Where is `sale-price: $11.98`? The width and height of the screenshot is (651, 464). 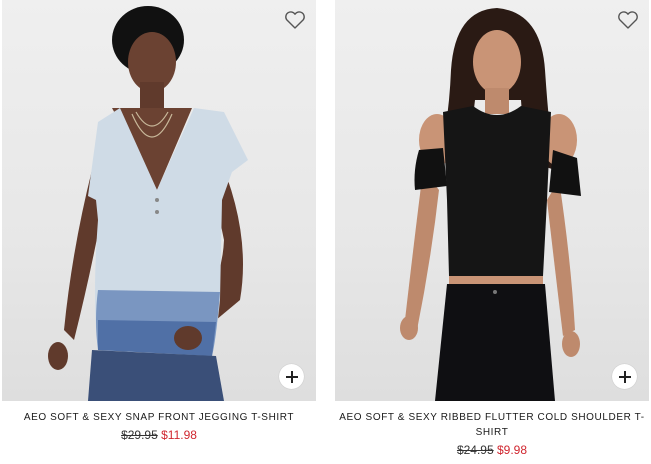
sale-price: $11.98 is located at coordinates (179, 435).